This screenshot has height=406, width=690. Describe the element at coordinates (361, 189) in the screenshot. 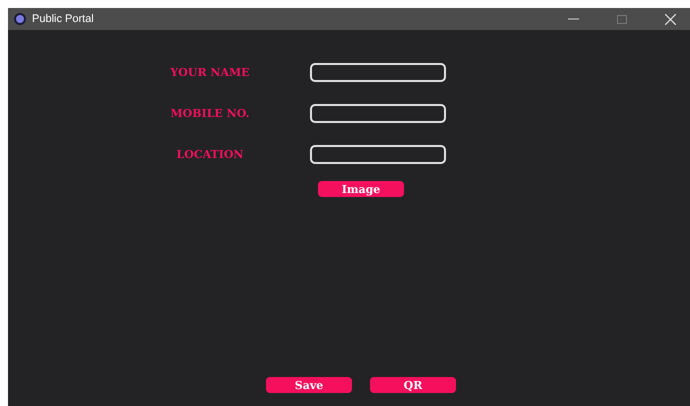

I see `image-button: Image` at that location.